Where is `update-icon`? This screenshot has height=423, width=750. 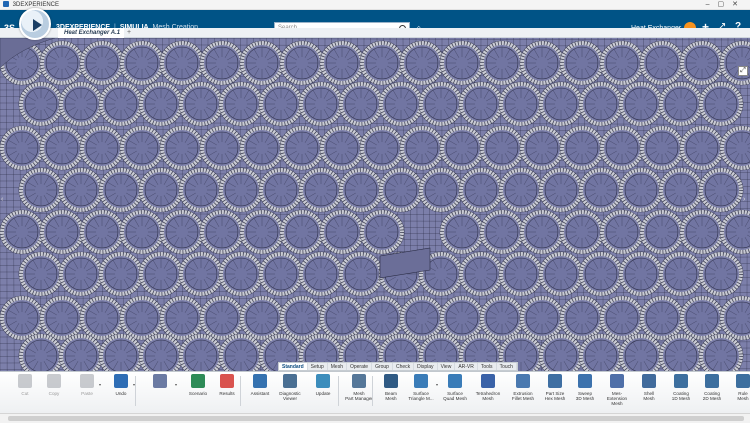
update-icon is located at coordinates (323, 381).